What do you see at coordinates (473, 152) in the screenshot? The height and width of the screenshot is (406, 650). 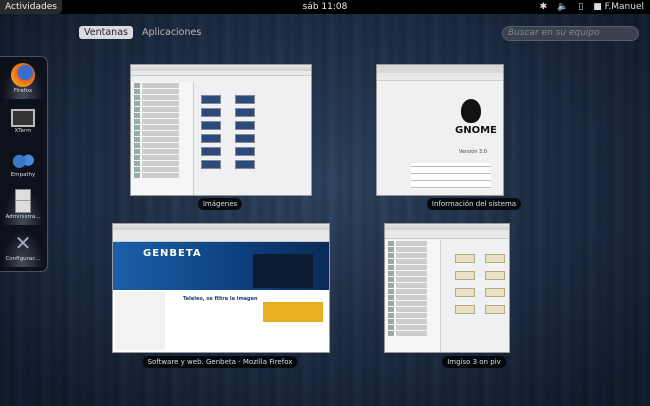 I see `version-text: Versión 3.0` at bounding box center [473, 152].